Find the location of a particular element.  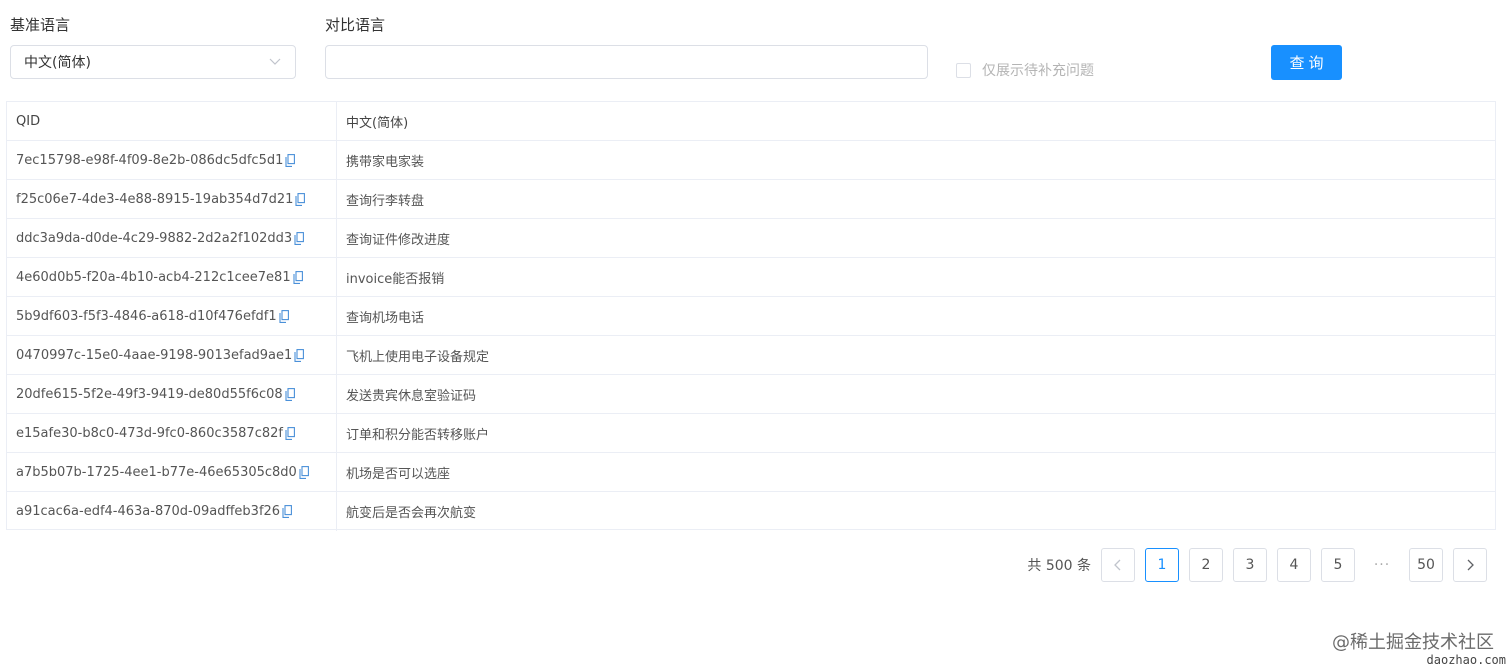

next-page-button is located at coordinates (1470, 565).